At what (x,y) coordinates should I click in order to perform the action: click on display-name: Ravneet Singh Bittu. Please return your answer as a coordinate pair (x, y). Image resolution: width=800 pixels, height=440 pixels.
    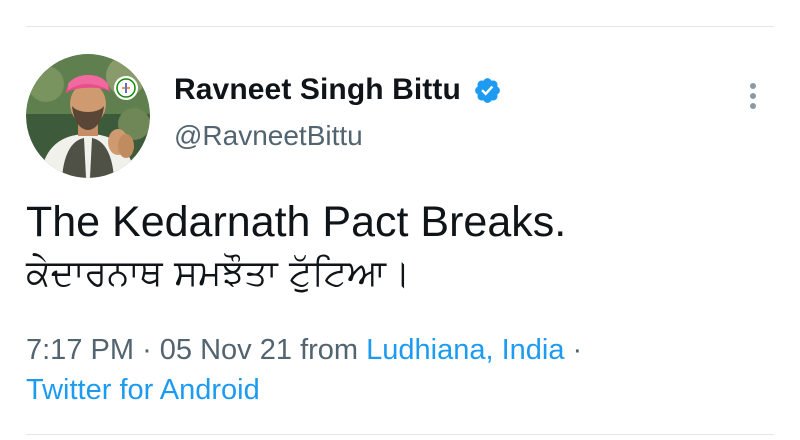
    Looking at the image, I should click on (317, 90).